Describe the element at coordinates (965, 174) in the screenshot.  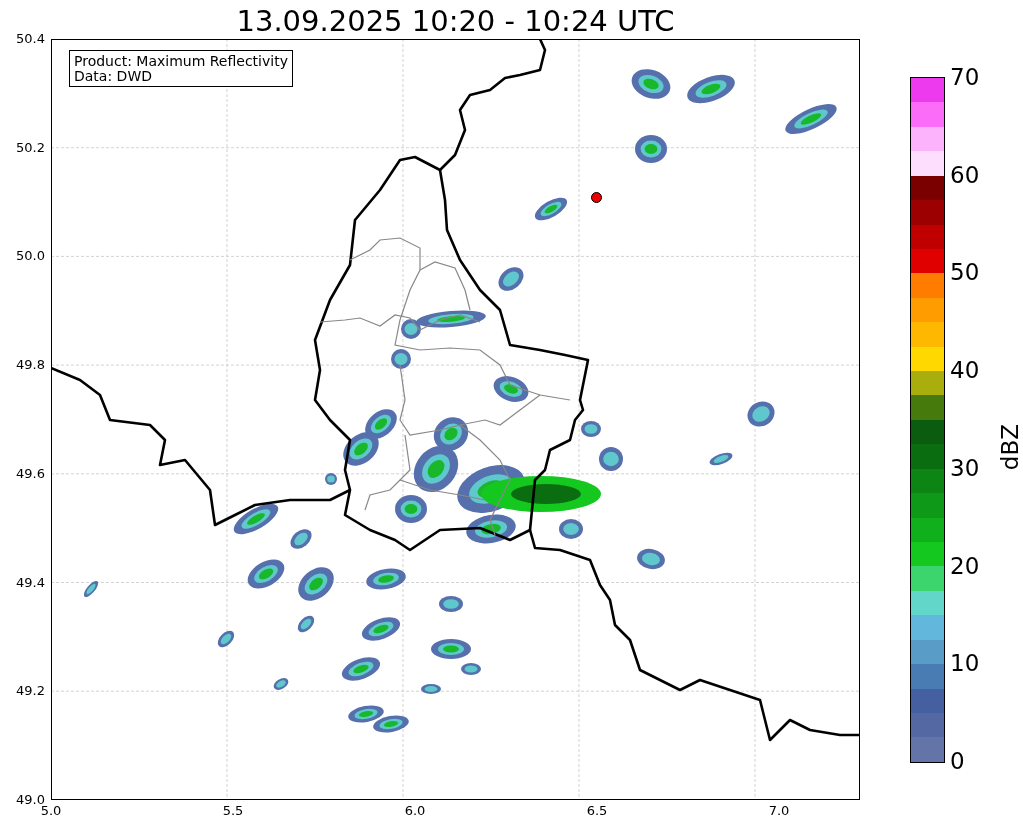
I see `colorbar-tick-label: 60` at that location.